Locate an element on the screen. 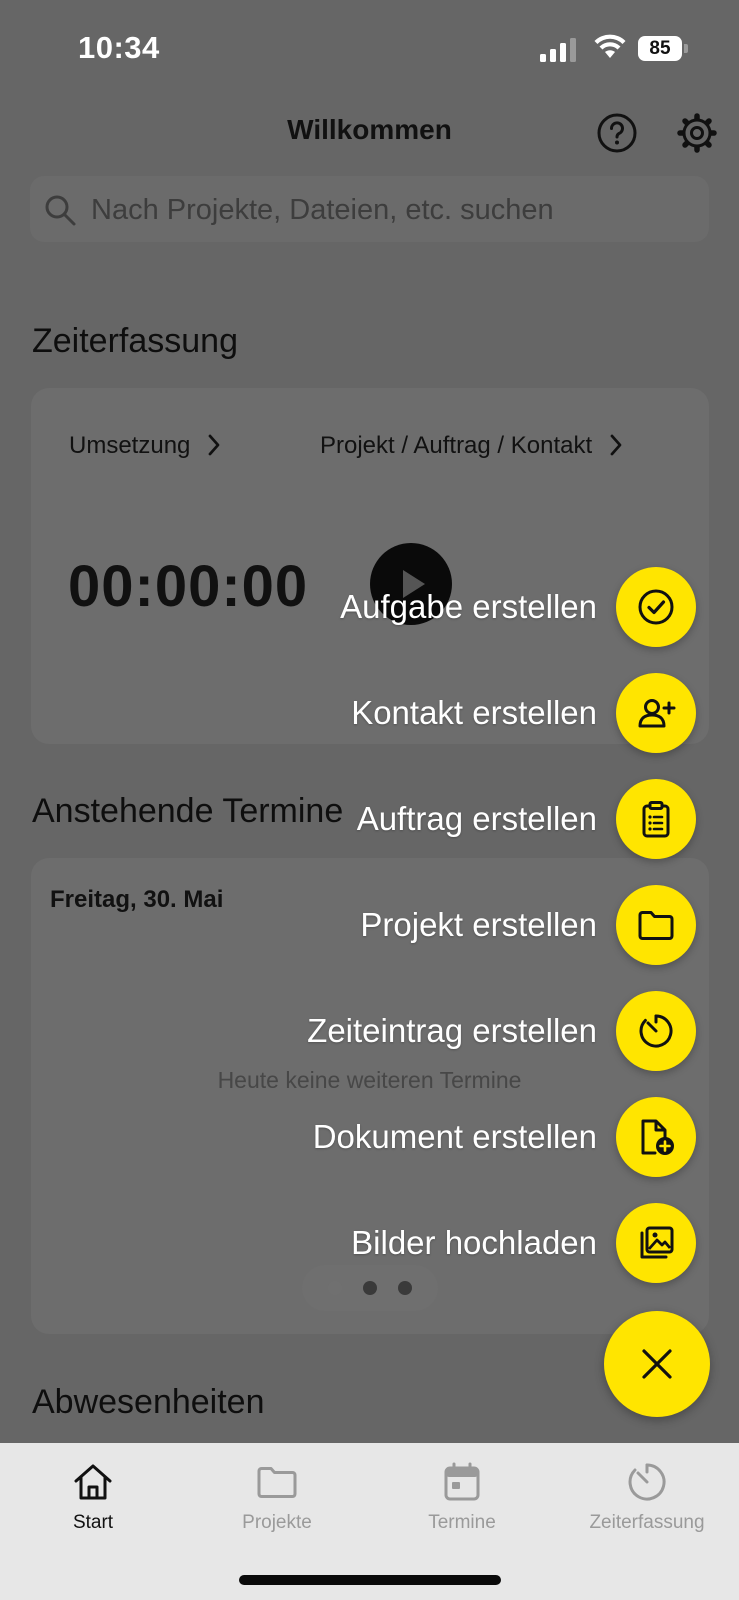  tab-zeiterfassung: Zeiterfassung is located at coordinates (647, 1500).